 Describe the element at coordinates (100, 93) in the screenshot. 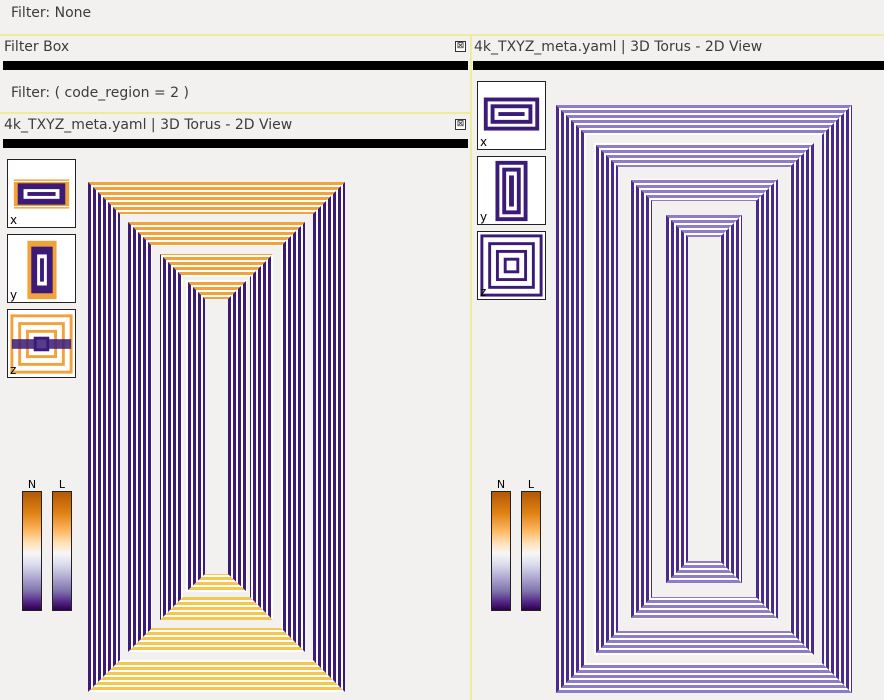

I see `region-filter-label: Filter: ( code_region = 2 )` at that location.